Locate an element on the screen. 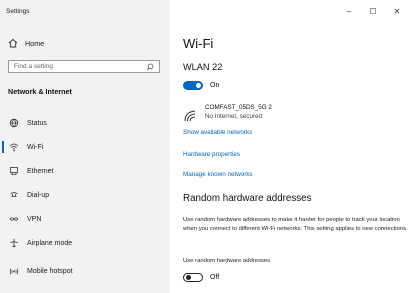 The height and width of the screenshot is (293, 415). home-nav-item: Home is located at coordinates (26, 43).